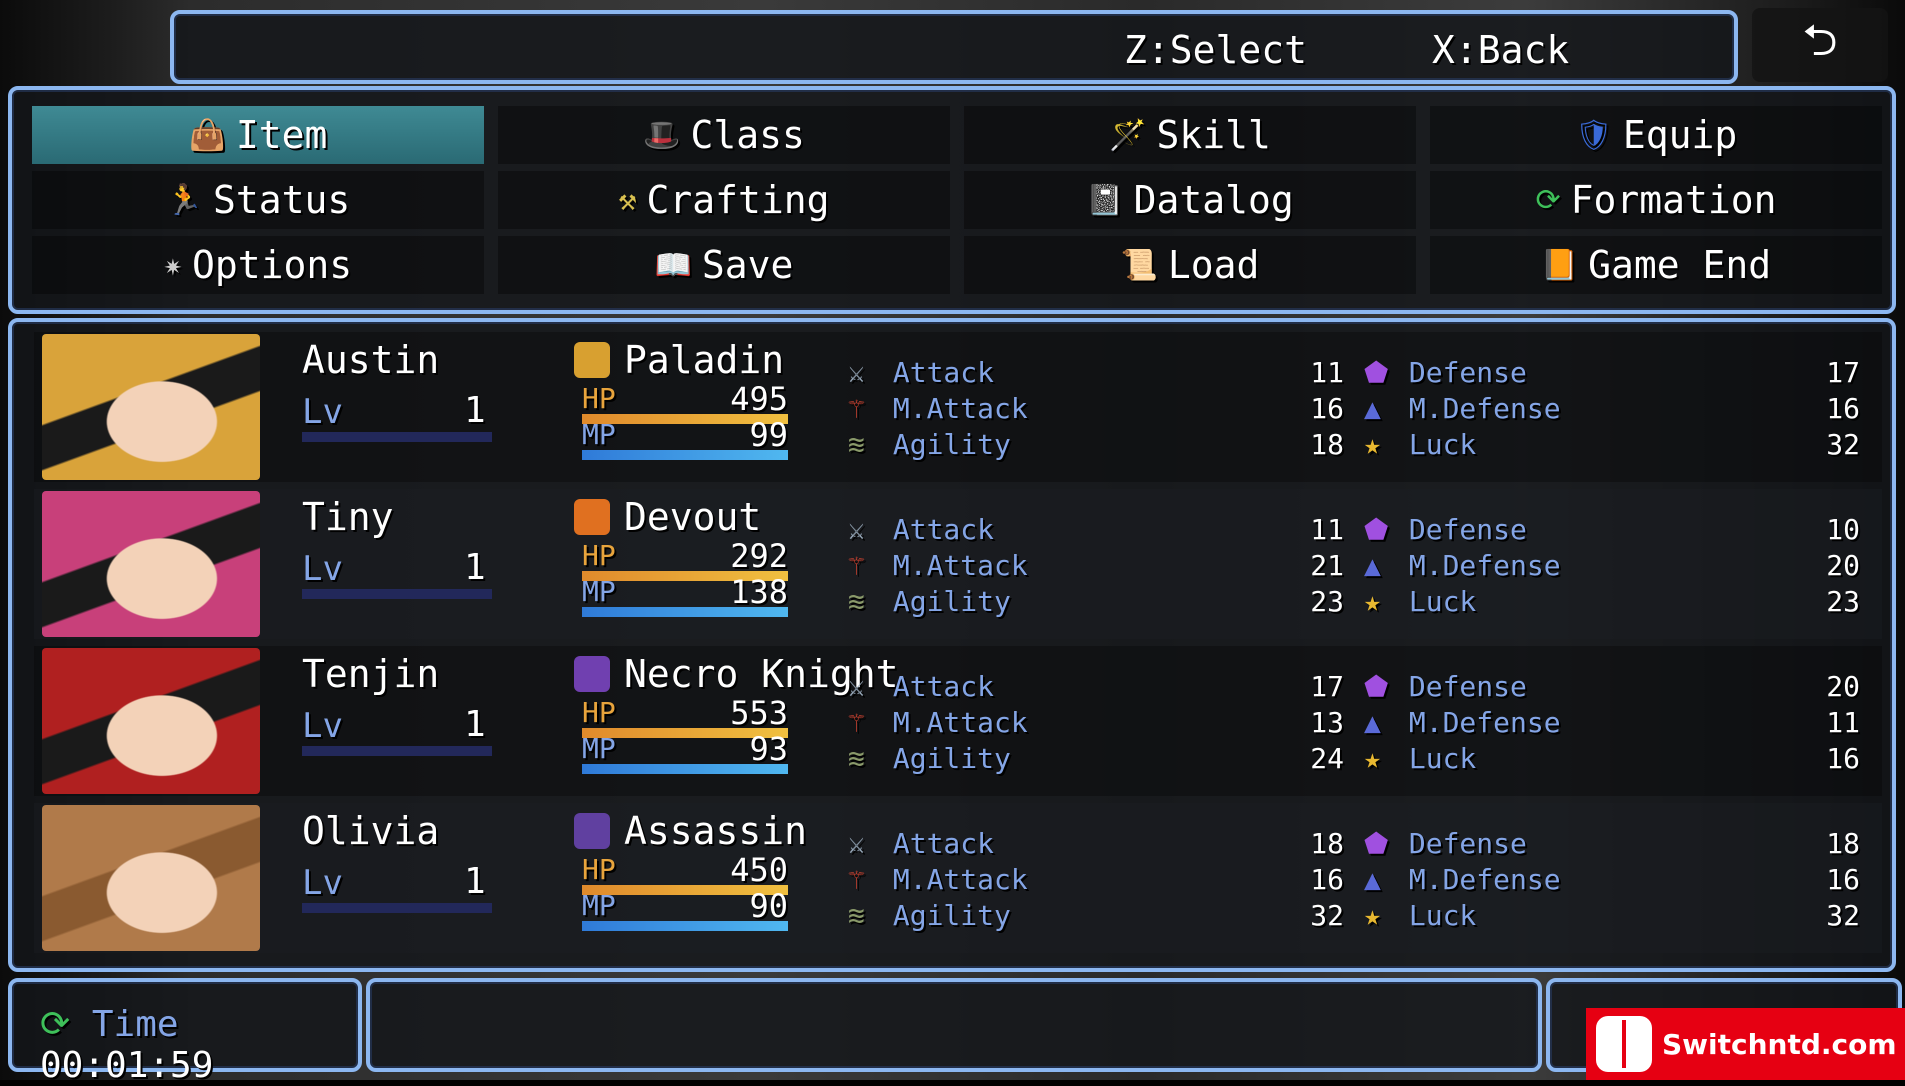 This screenshot has height=1086, width=1905. I want to click on menu-load: 📜 Load, so click(1190, 265).